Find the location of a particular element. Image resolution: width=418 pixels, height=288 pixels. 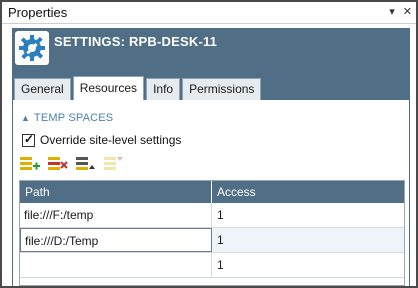

grid-toolbar is located at coordinates (72, 164).